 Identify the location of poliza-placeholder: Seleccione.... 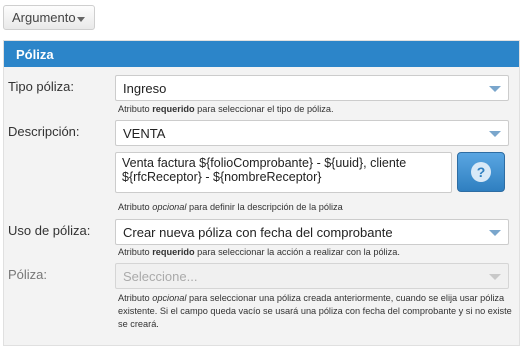
(160, 276).